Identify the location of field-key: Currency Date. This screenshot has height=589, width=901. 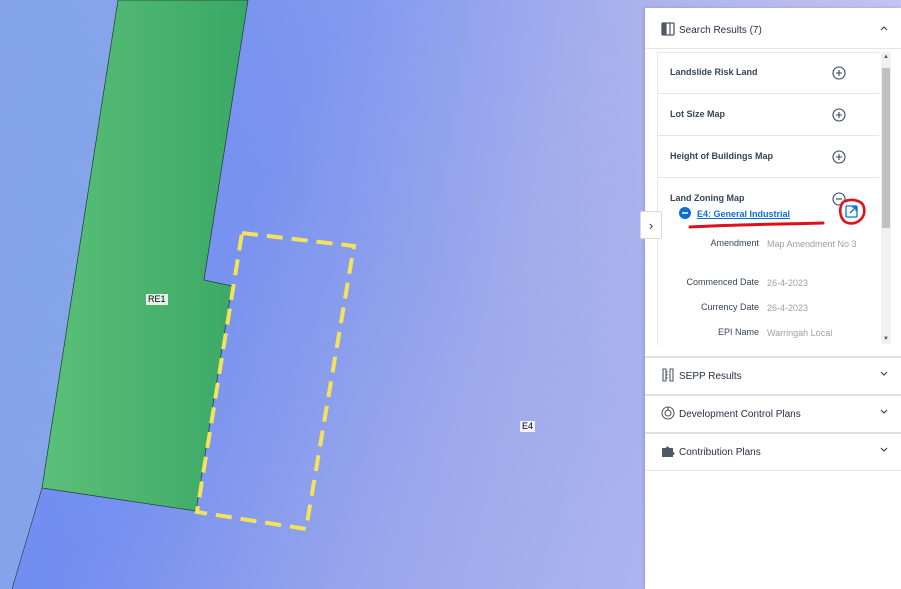
(729, 307).